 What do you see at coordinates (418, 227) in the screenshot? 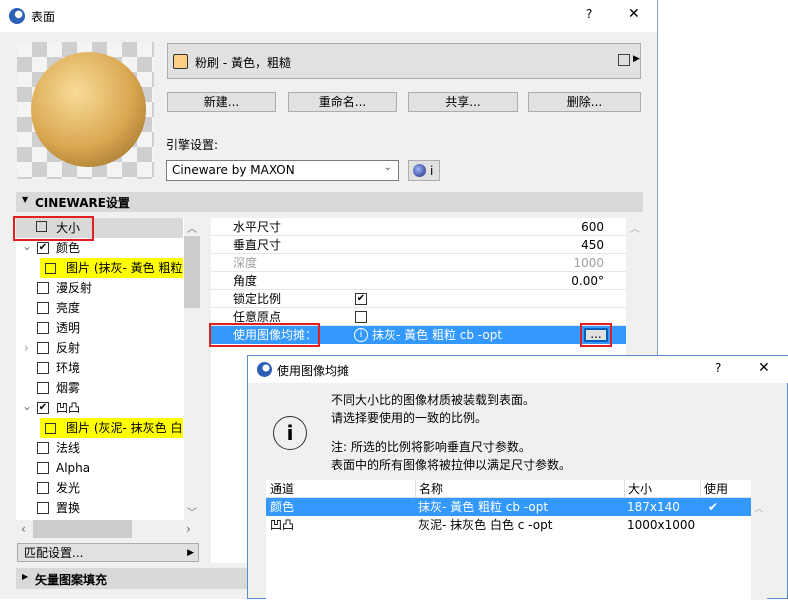
I see `property-row: 水平尺寸 600` at bounding box center [418, 227].